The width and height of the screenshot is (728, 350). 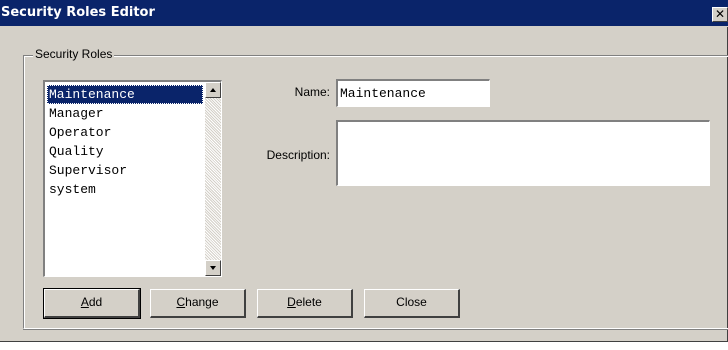 What do you see at coordinates (298, 155) in the screenshot?
I see `description-label: Description:` at bounding box center [298, 155].